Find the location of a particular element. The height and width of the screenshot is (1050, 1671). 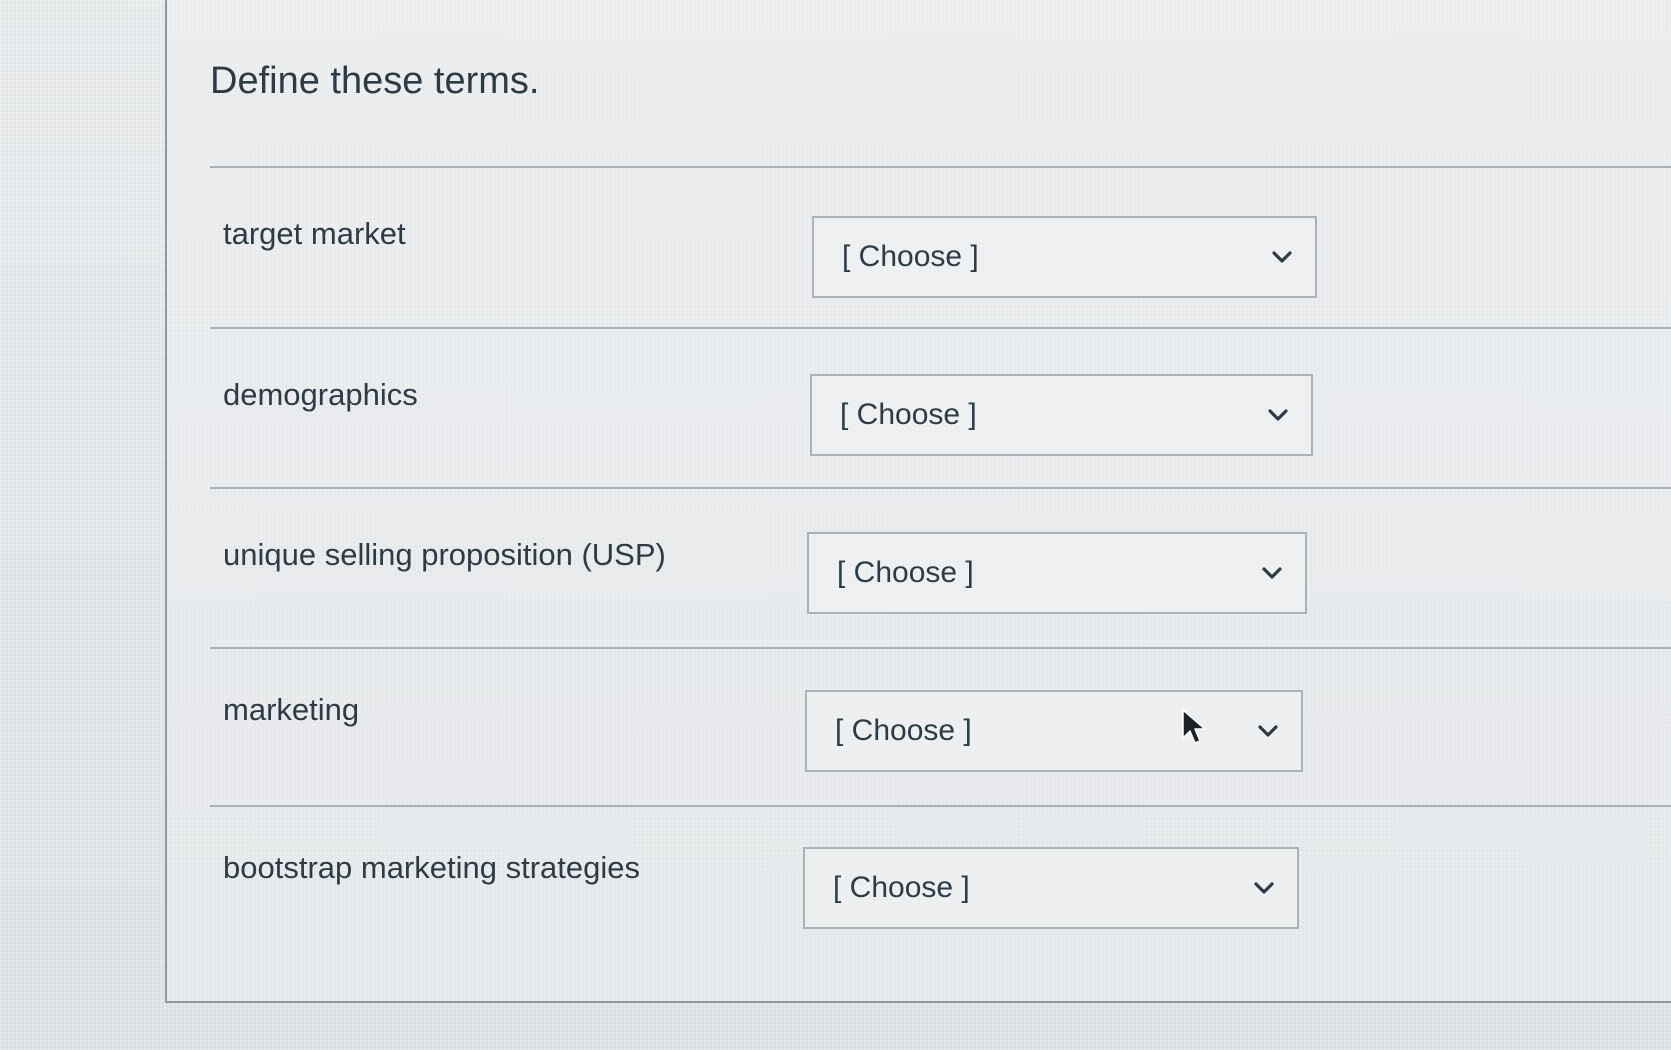

term-label-target-market: target market is located at coordinates (314, 233).